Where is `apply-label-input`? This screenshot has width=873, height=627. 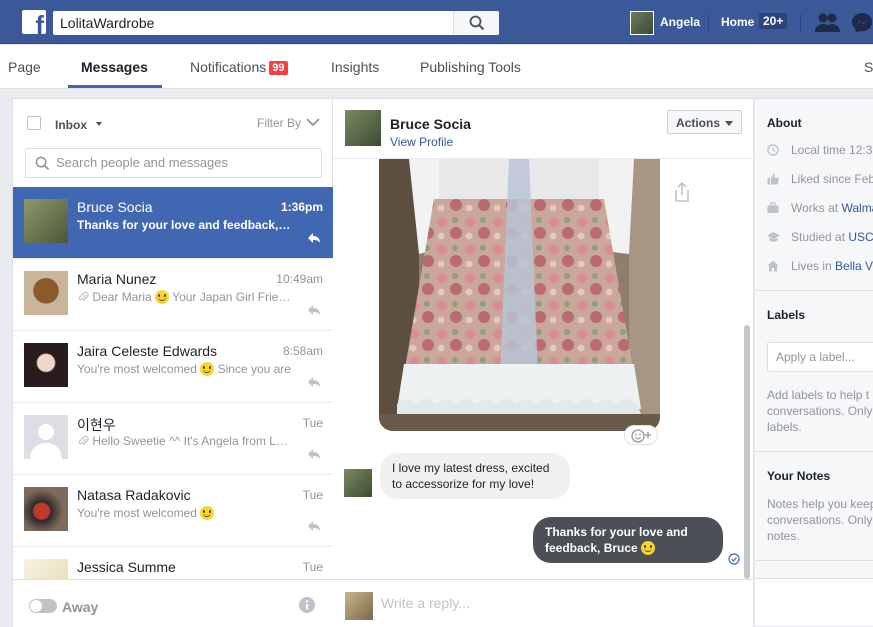
apply-label-input is located at coordinates (824, 357).